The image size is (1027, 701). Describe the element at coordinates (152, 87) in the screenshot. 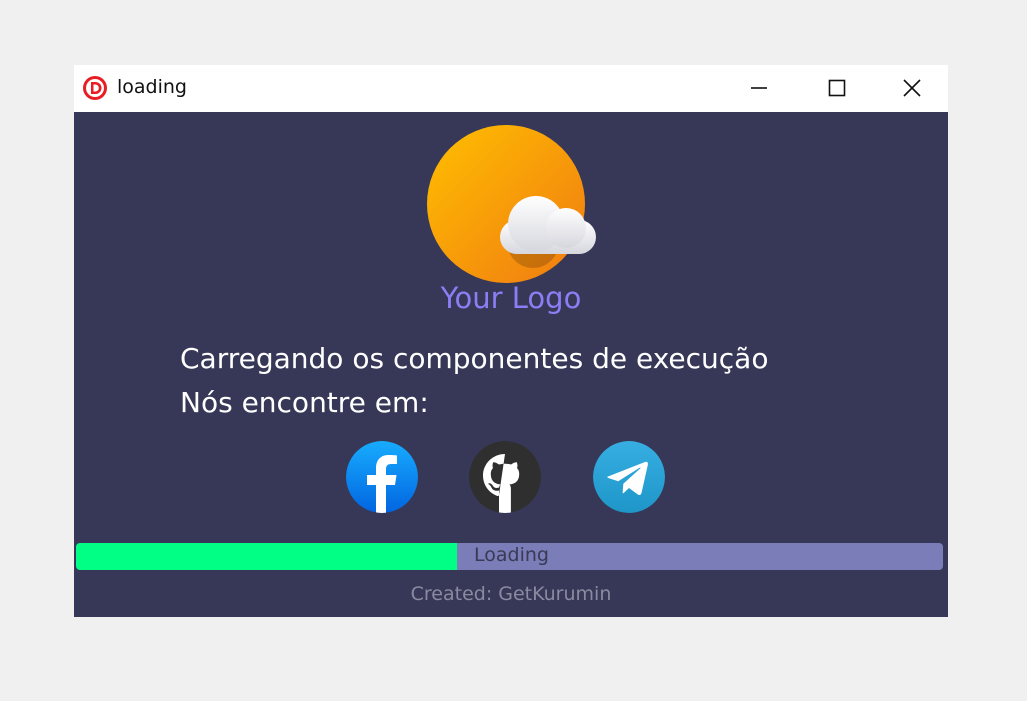

I see `window-title: loading` at that location.